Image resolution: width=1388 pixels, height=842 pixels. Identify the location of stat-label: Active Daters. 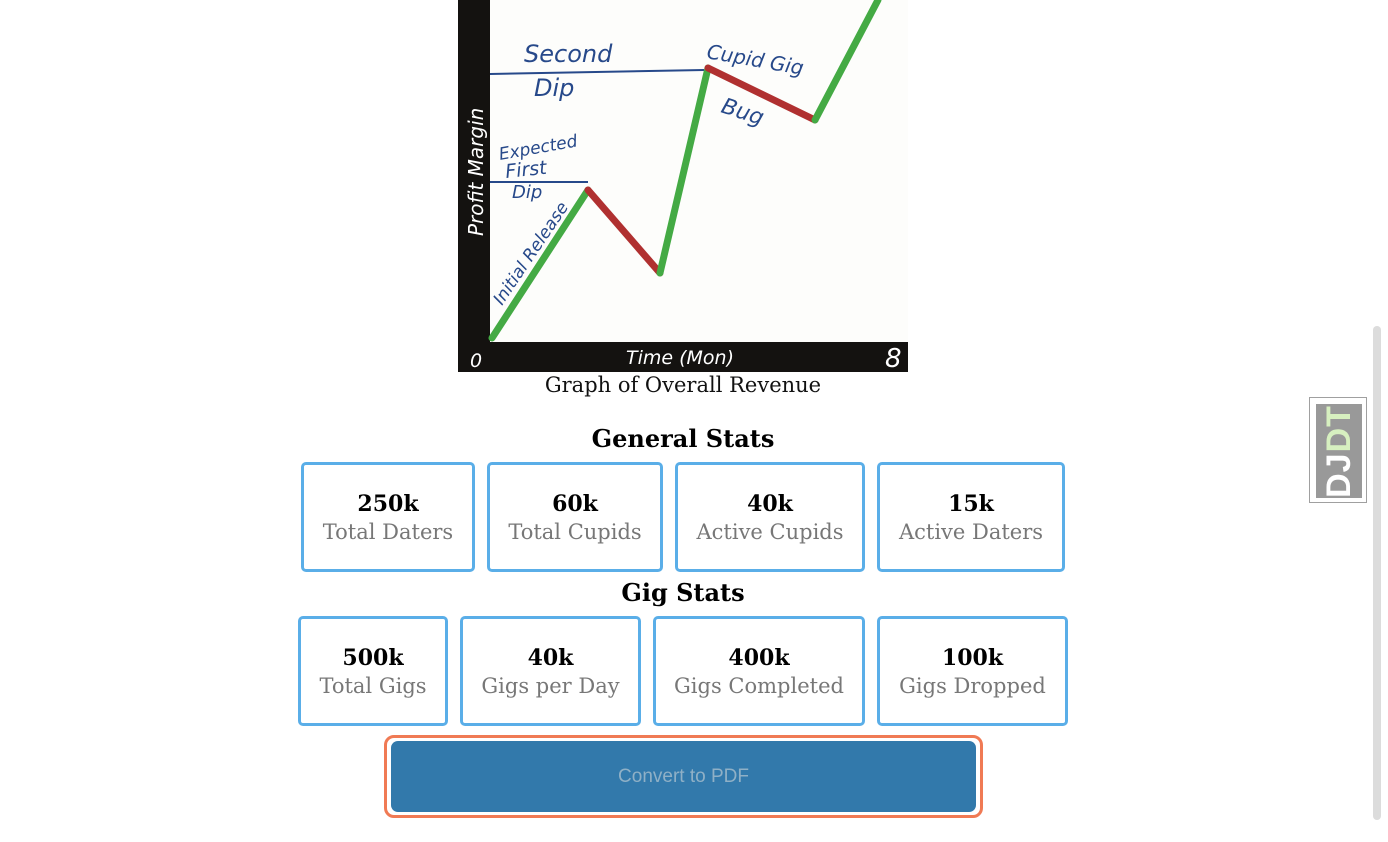
(971, 532).